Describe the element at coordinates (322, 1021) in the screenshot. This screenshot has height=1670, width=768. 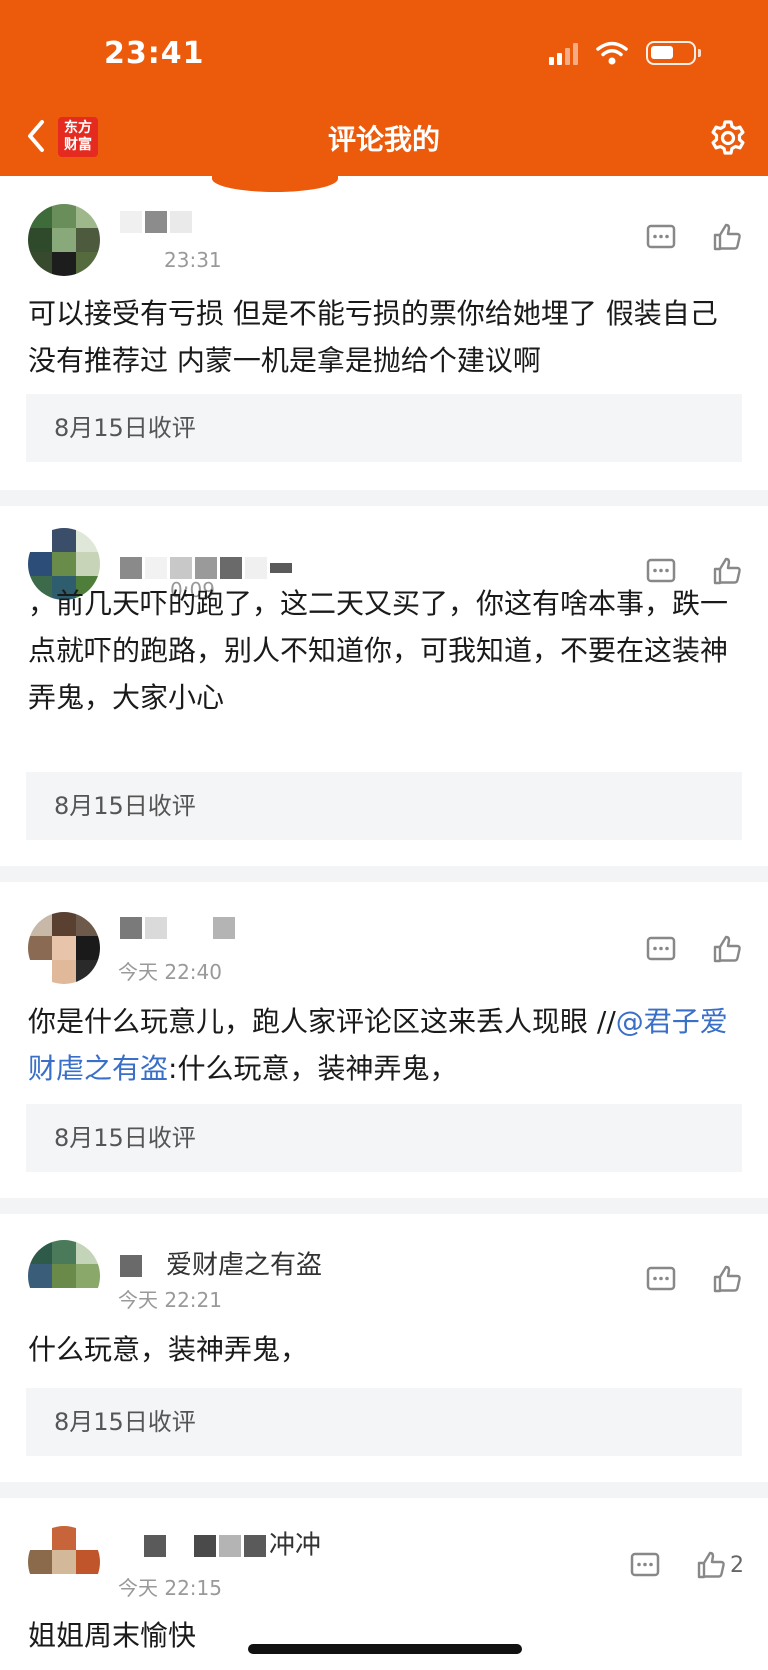
I see `comment-text-main: 你是什么玩意儿，跑人家评论区这来丢人现眼 //` at that location.